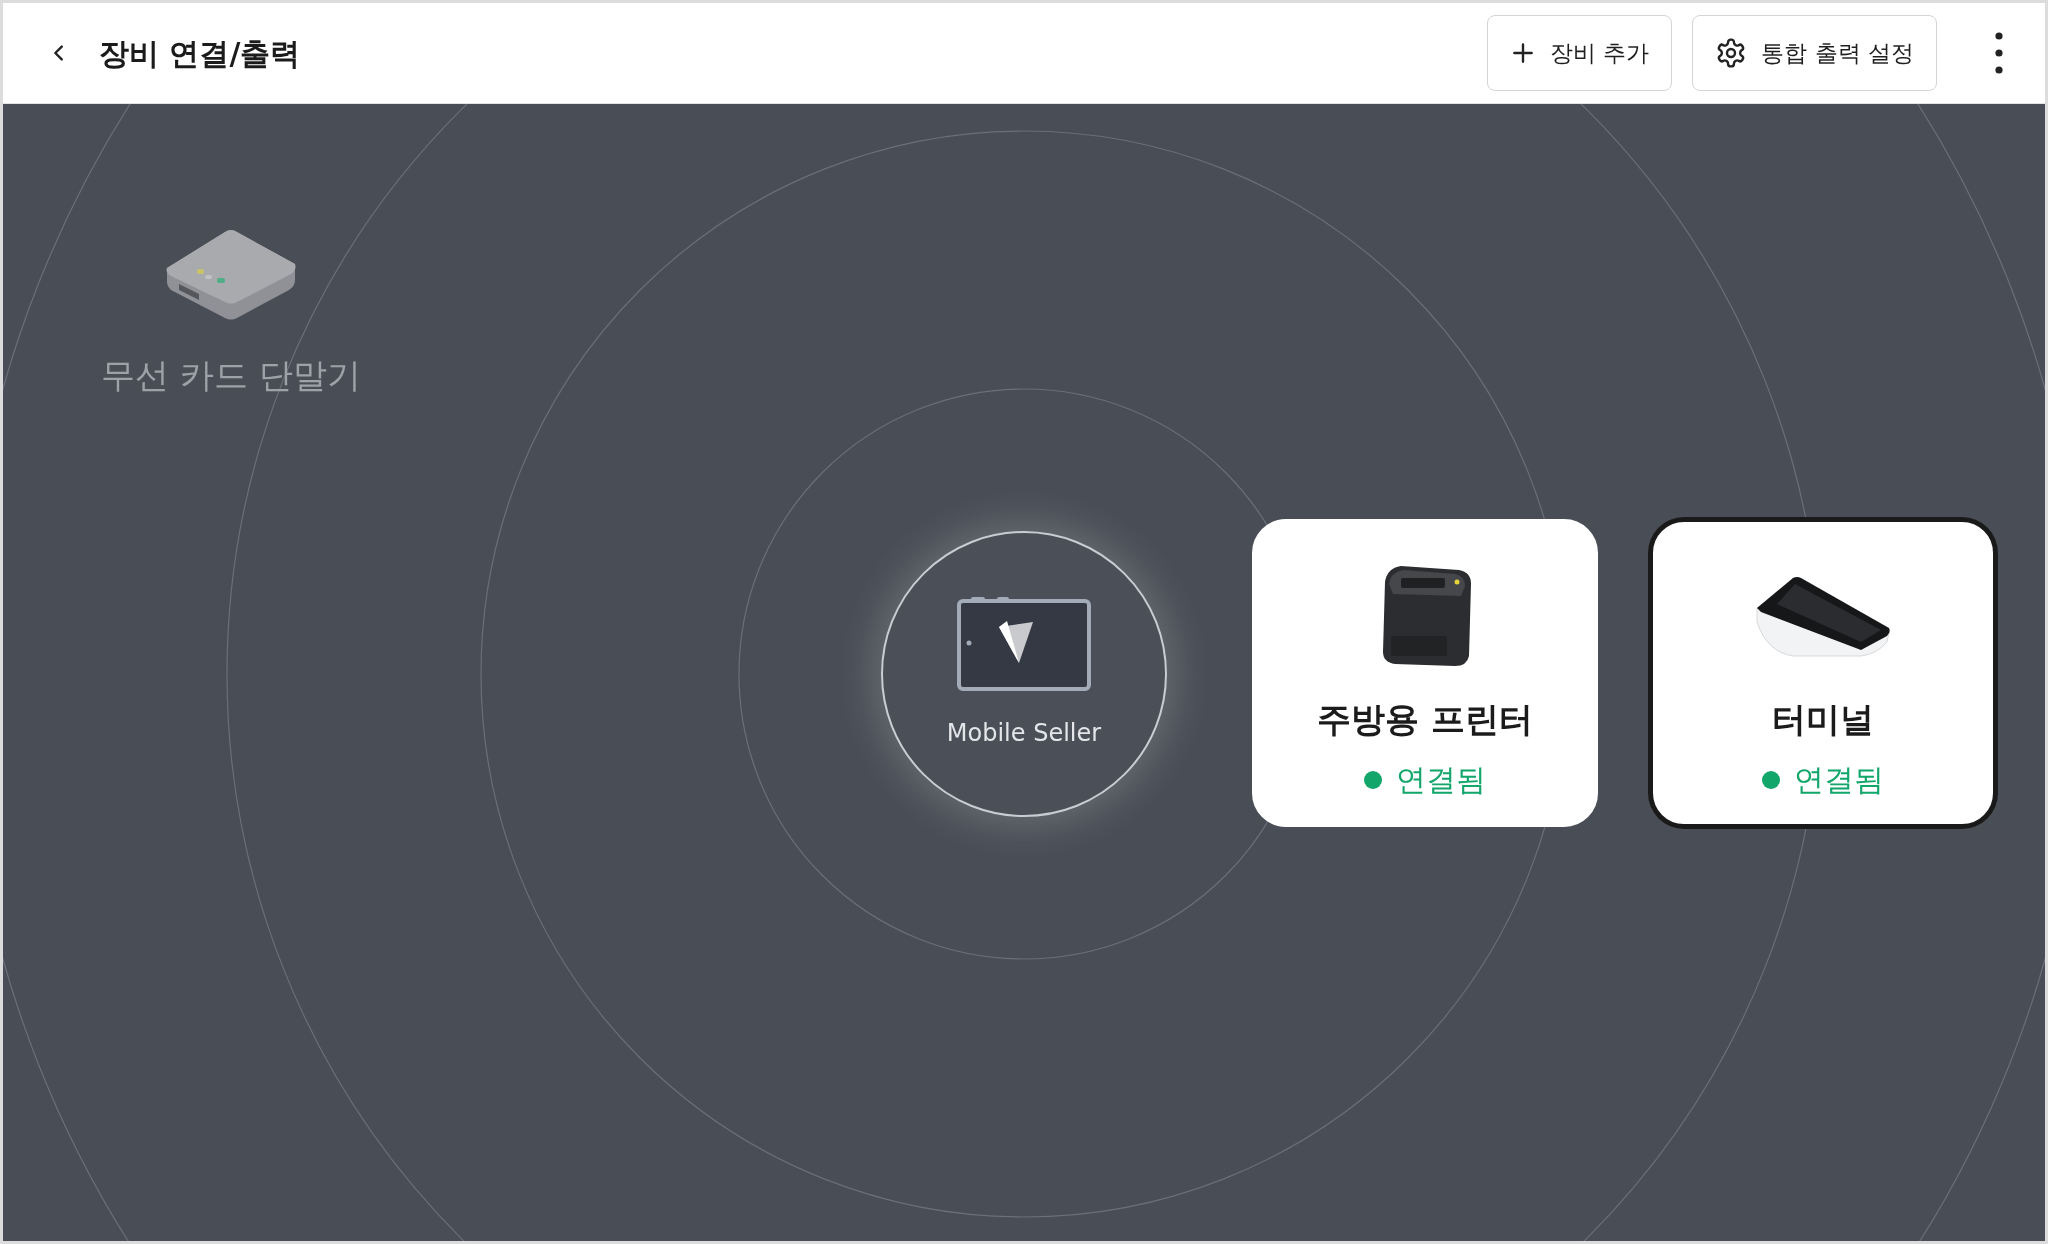 Image resolution: width=2048 pixels, height=1244 pixels. Describe the element at coordinates (1580, 53) in the screenshot. I see `add-device-button: 장비 추가` at that location.